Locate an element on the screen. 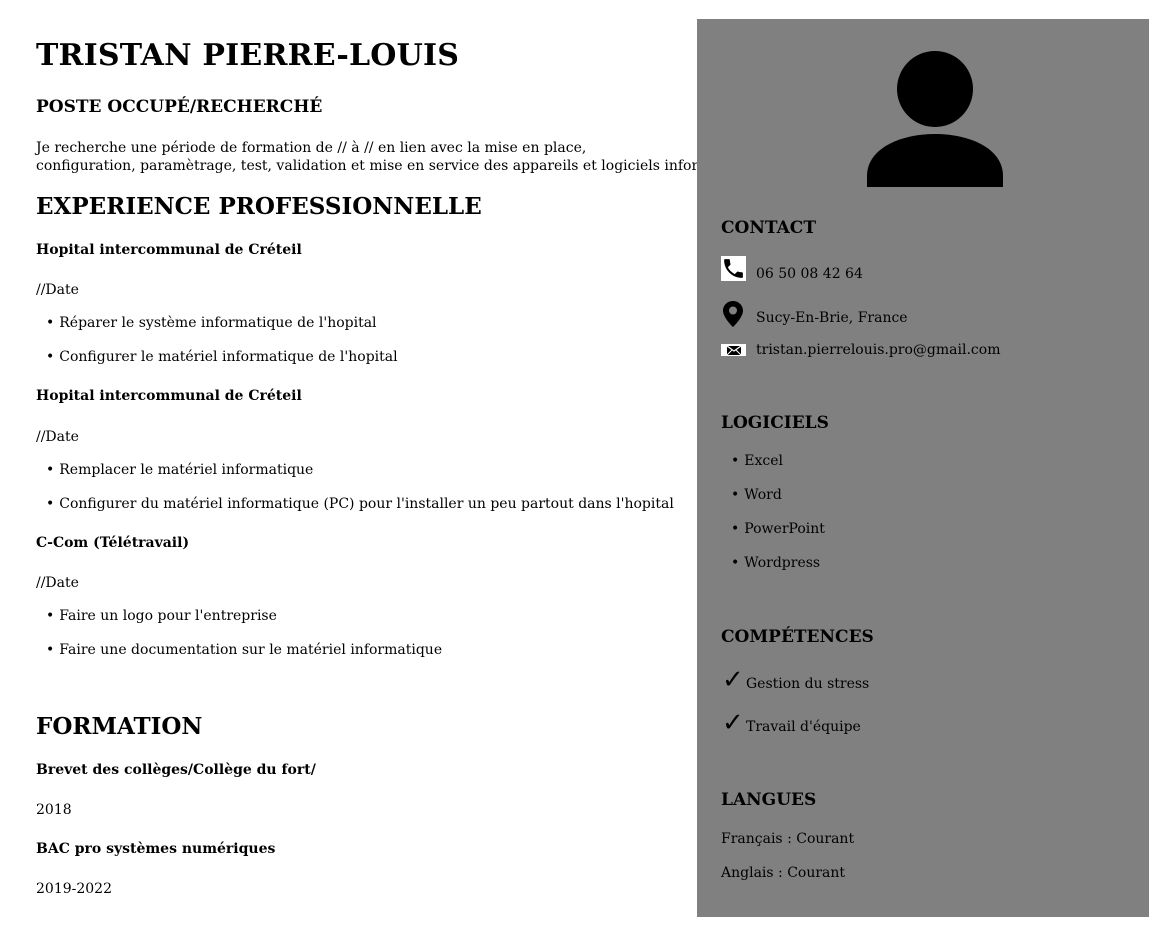 The image size is (1169, 926). formation-name: BAC pro systèmes numériques is located at coordinates (156, 849).